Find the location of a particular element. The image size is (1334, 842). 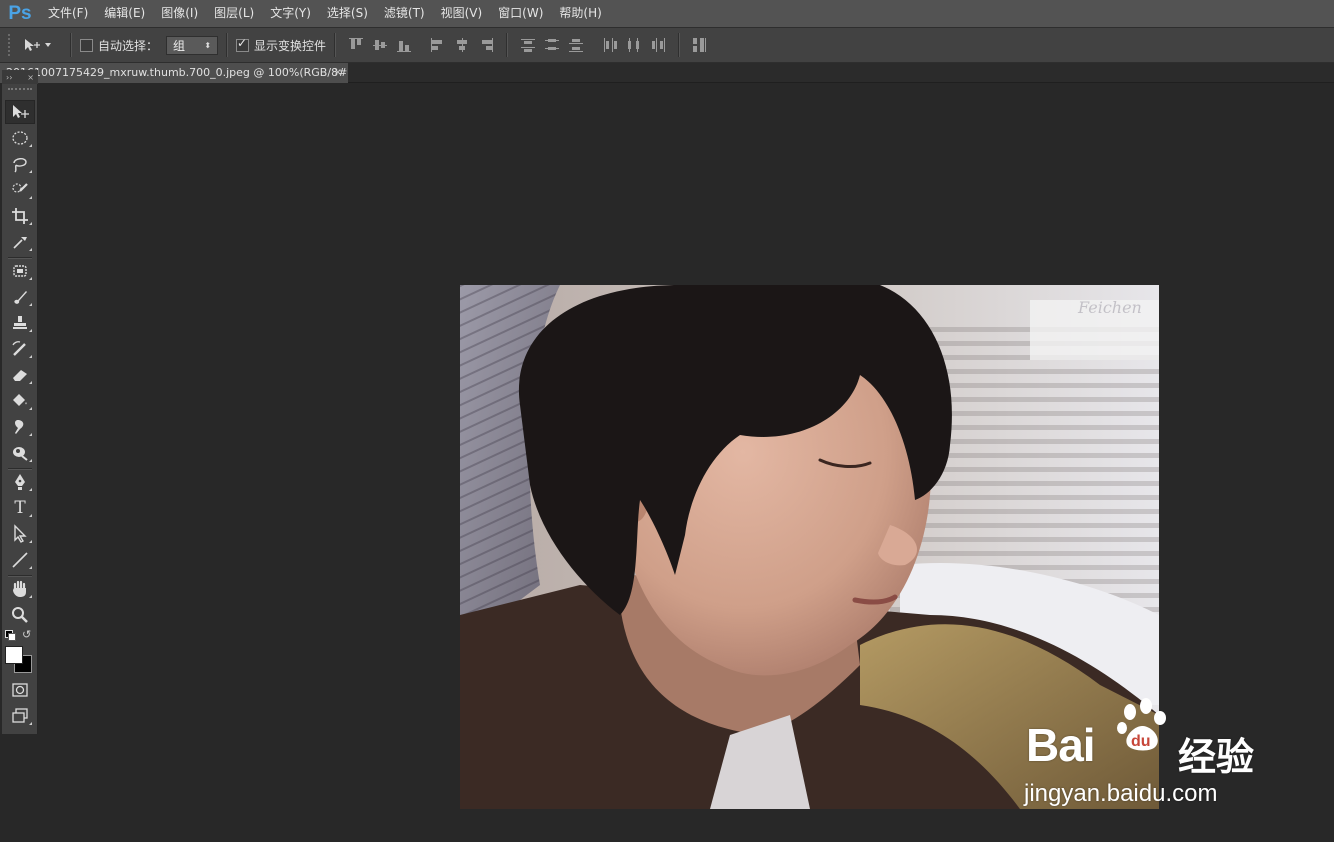

path-selection-icon is located at coordinates (20, 533).